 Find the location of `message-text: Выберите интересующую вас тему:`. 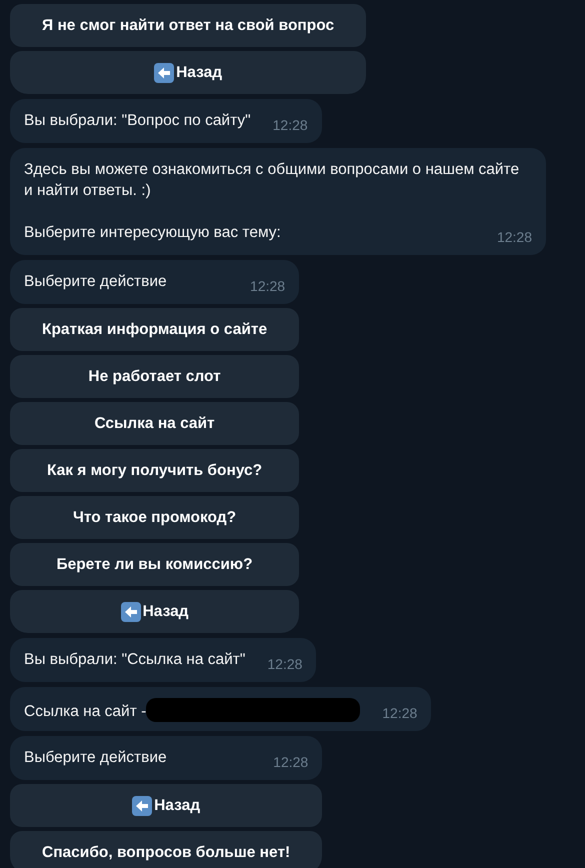

message-text: Выберите интересующую вас тему: is located at coordinates (152, 232).